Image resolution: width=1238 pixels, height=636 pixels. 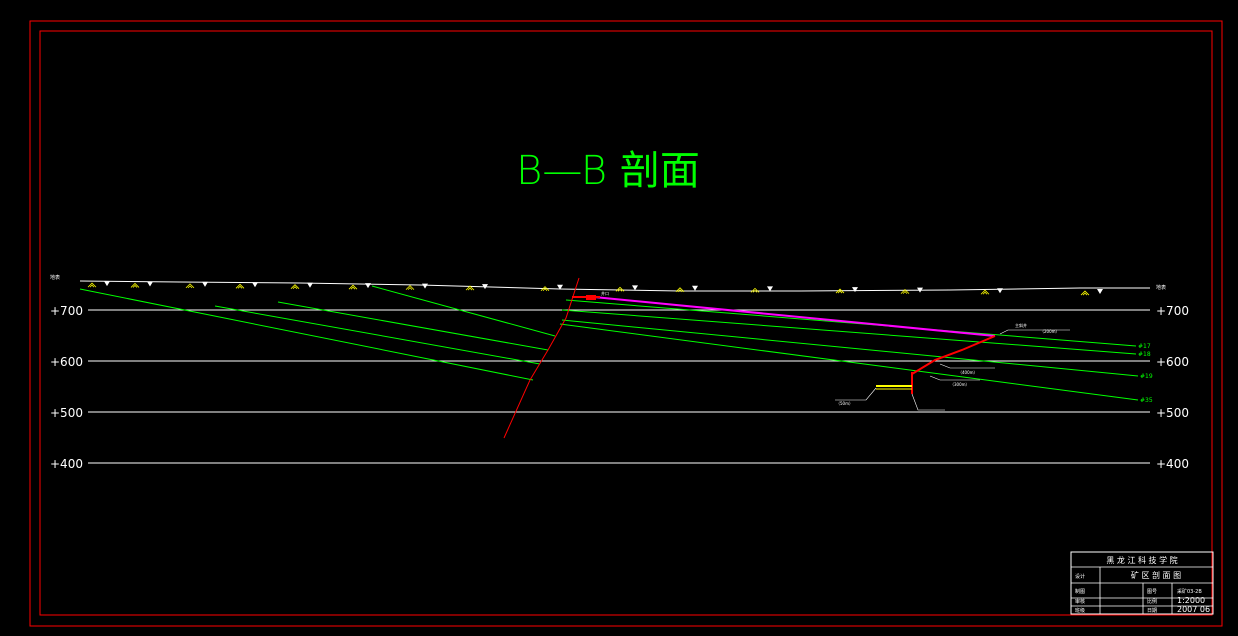 What do you see at coordinates (844, 403) in the screenshot?
I see `label-50m: （50m）` at bounding box center [844, 403].